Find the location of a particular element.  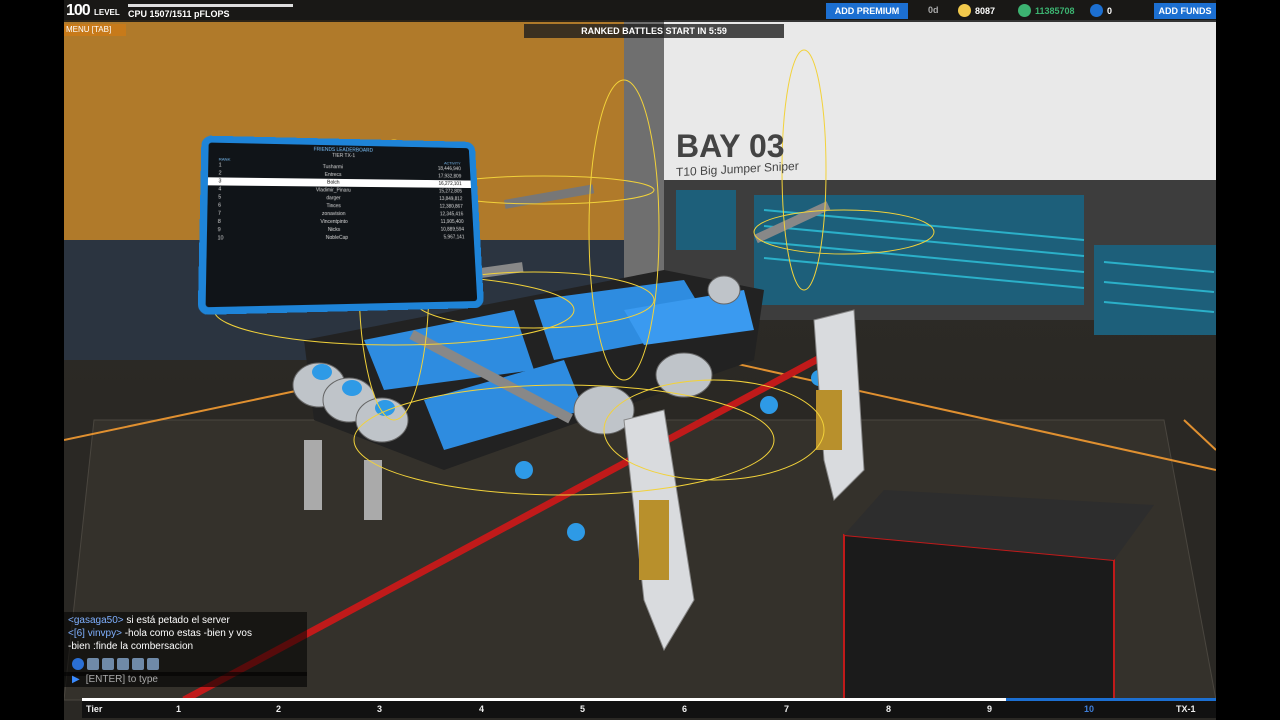

tier-tick-6: 6 is located at coordinates (685, 709).